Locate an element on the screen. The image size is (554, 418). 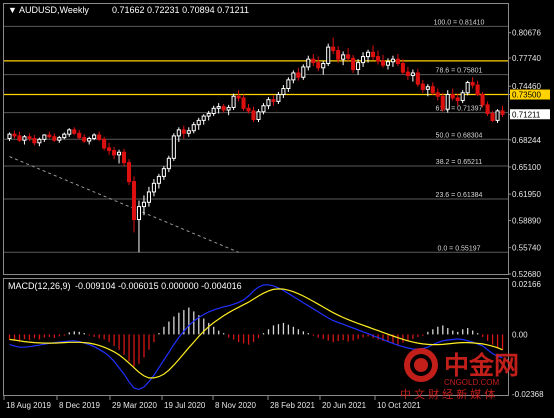
trend-line is located at coordinates (124, 204).